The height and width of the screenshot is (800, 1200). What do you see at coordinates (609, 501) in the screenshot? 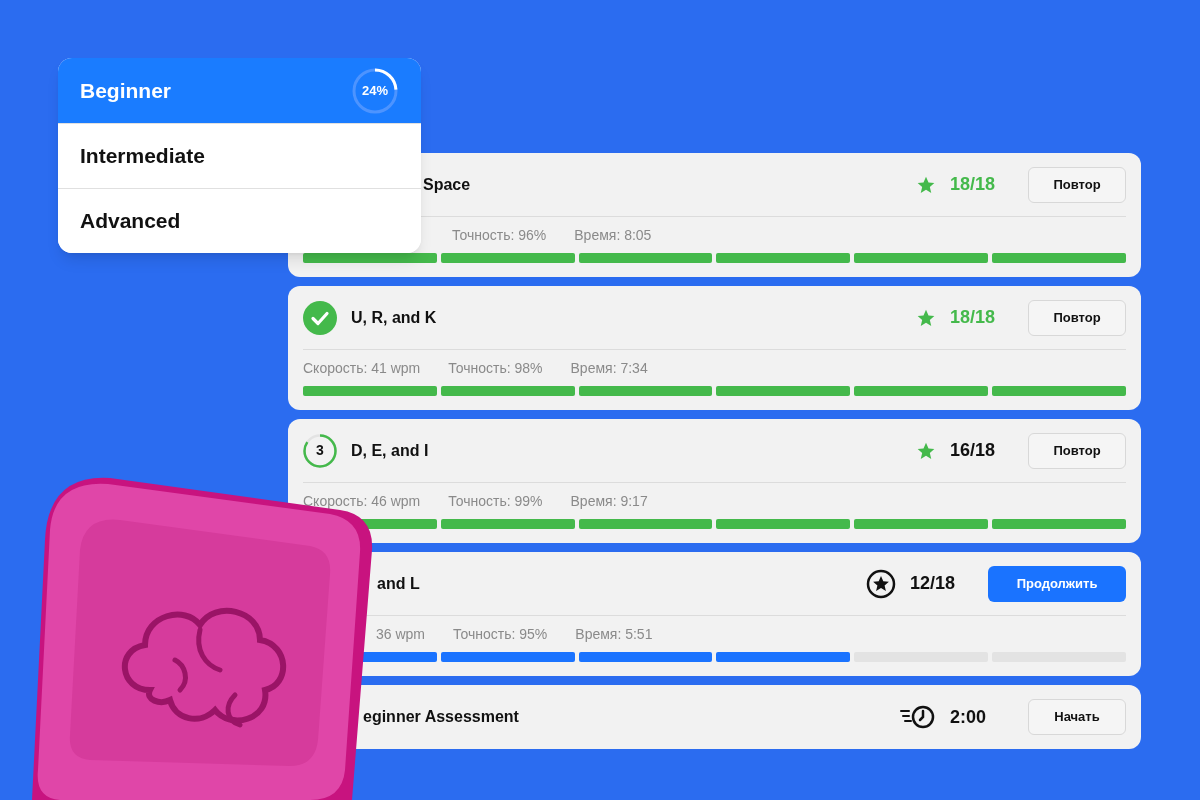
I see `stat-text: Время: 9:17` at bounding box center [609, 501].